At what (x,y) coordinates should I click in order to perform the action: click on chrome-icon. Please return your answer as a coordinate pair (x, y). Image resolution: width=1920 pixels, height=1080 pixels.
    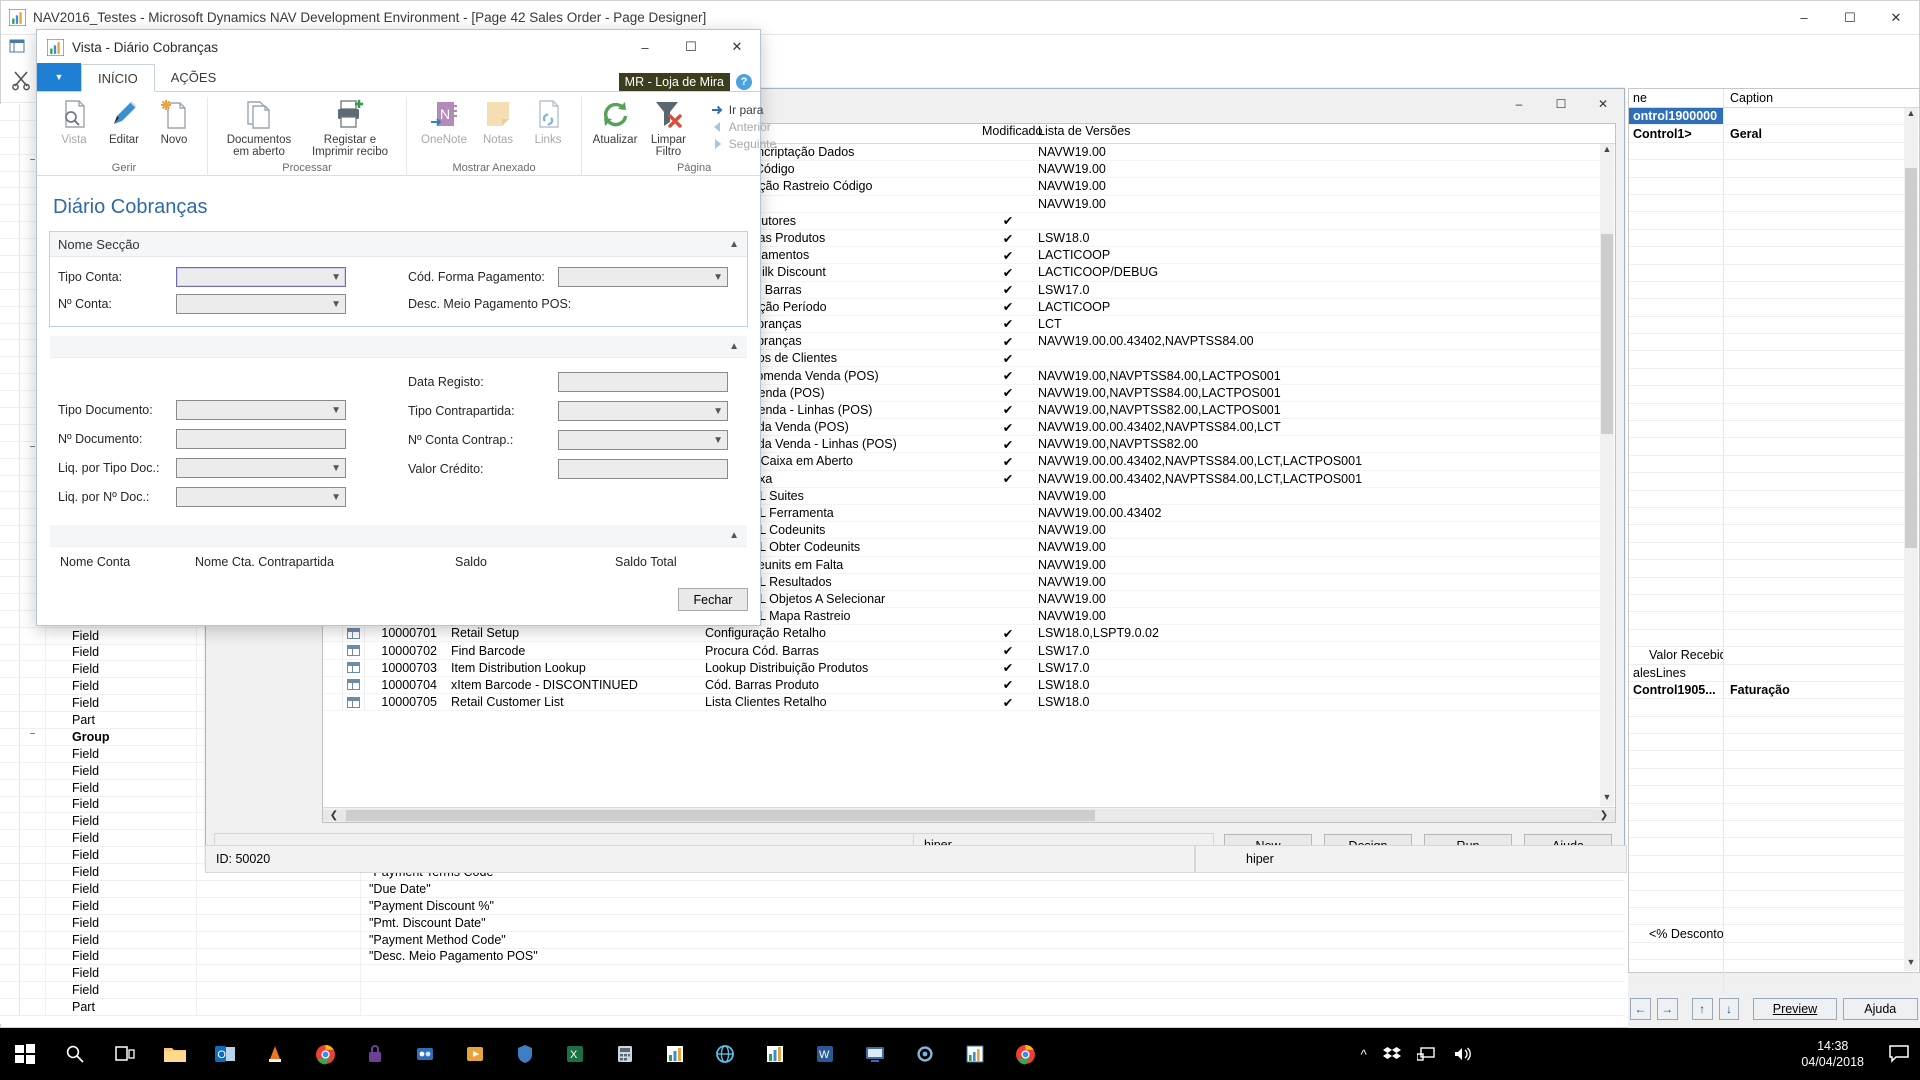
    Looking at the image, I should click on (325, 1054).